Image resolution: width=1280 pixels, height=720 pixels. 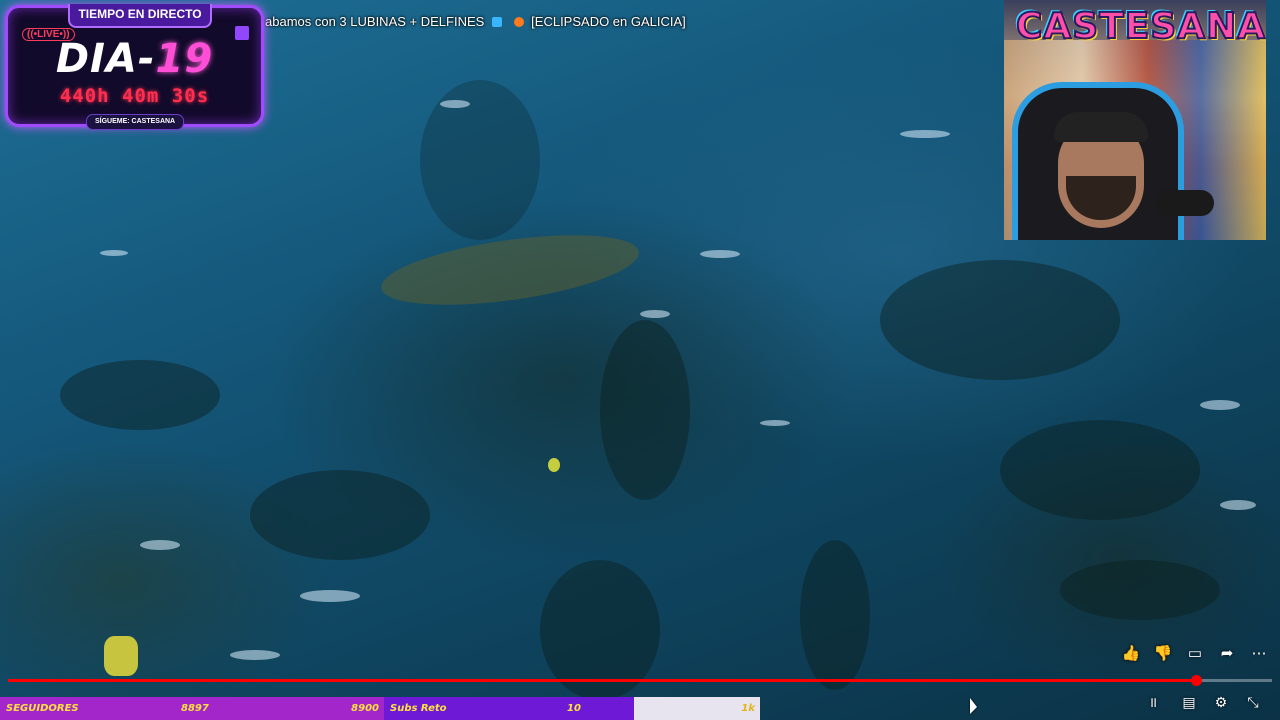 I want to click on microphone-icon, so click(x=1184, y=203).